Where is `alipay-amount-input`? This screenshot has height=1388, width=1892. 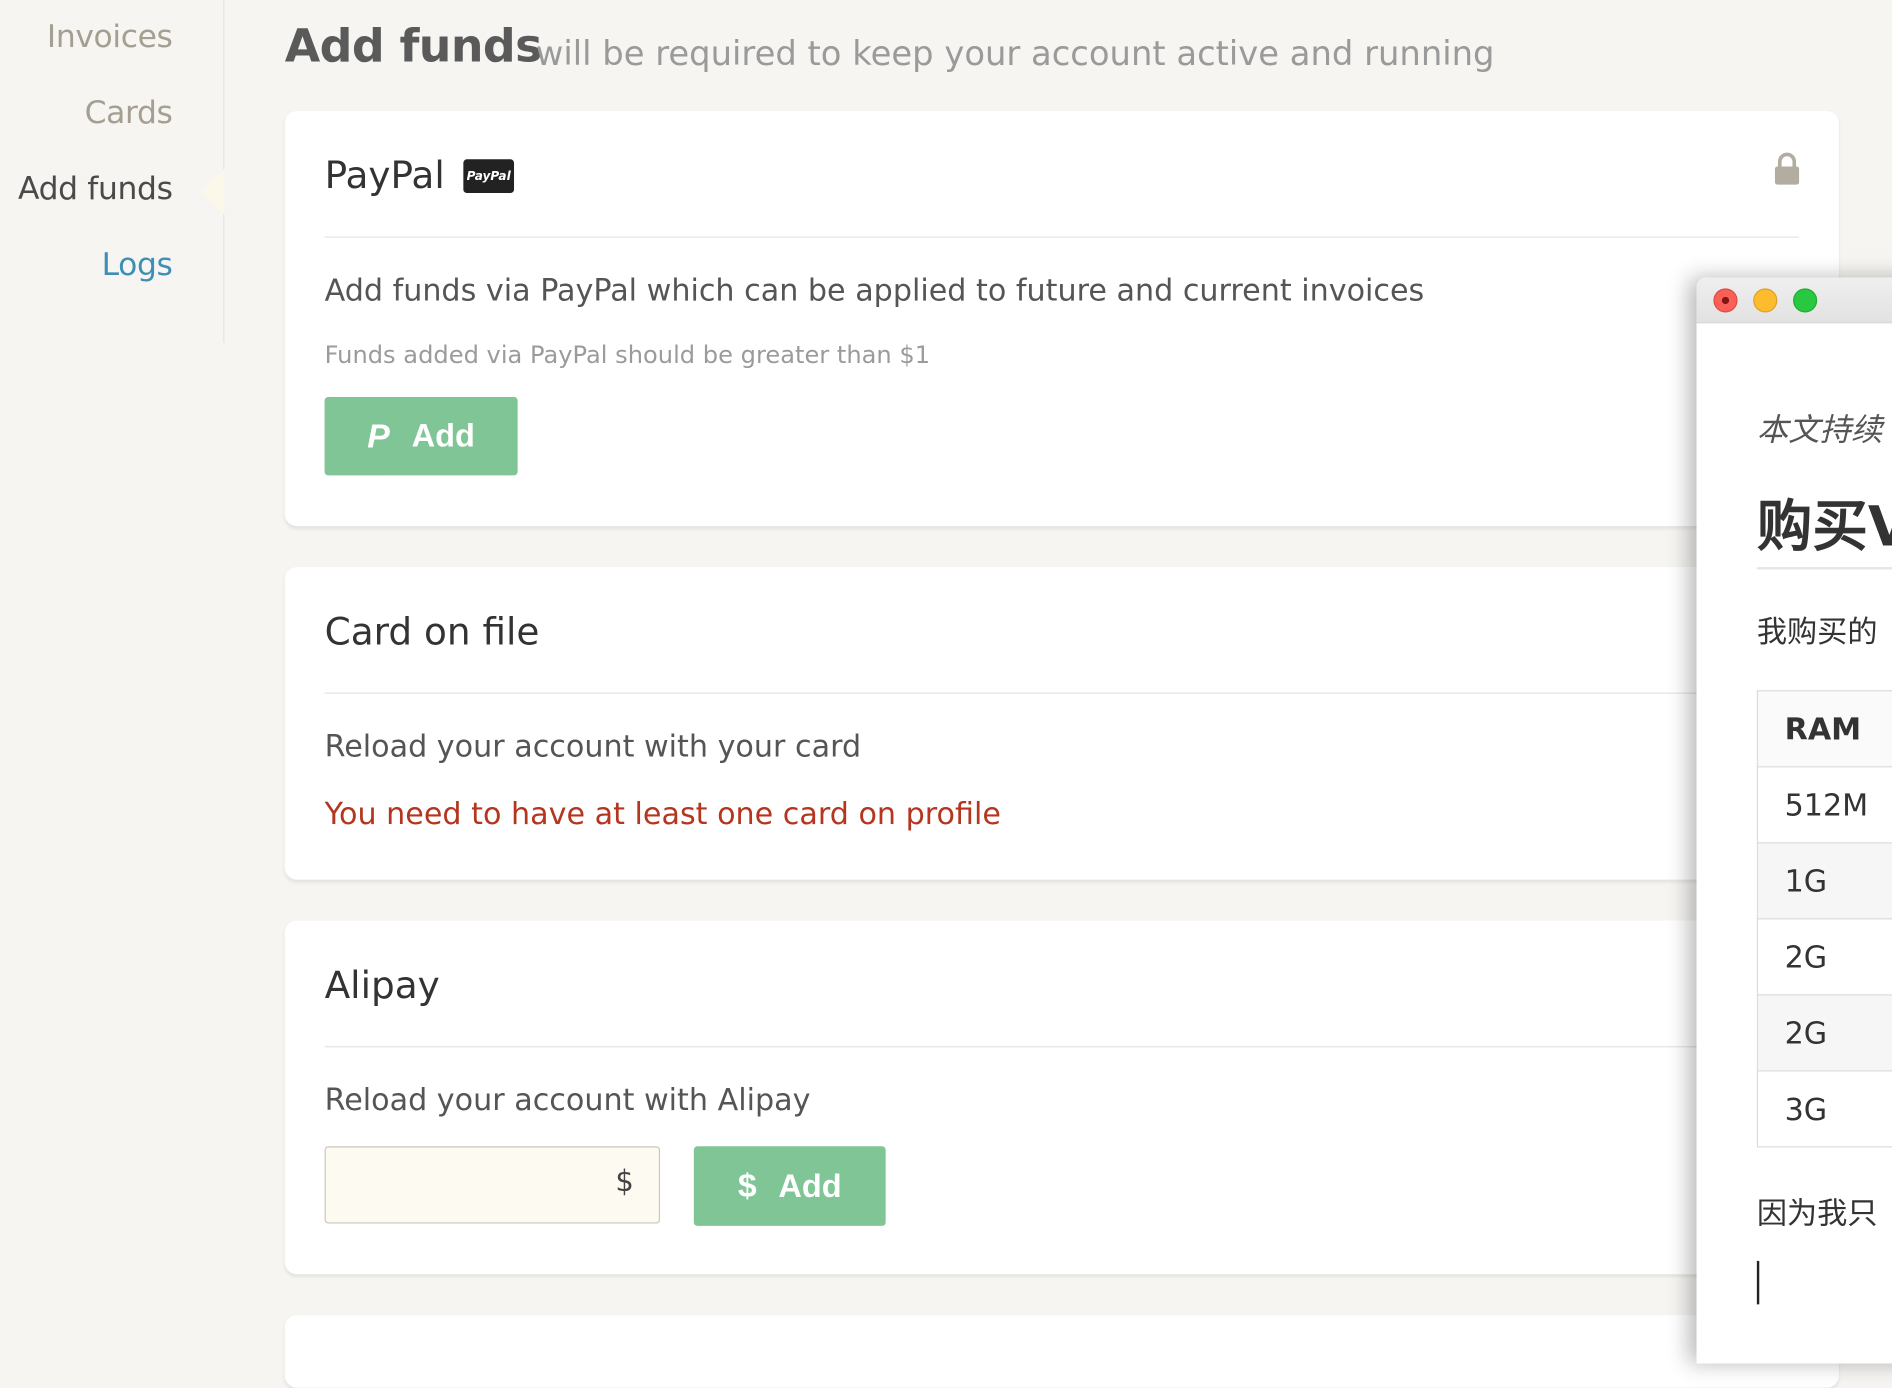 alipay-amount-input is located at coordinates (492, 1185).